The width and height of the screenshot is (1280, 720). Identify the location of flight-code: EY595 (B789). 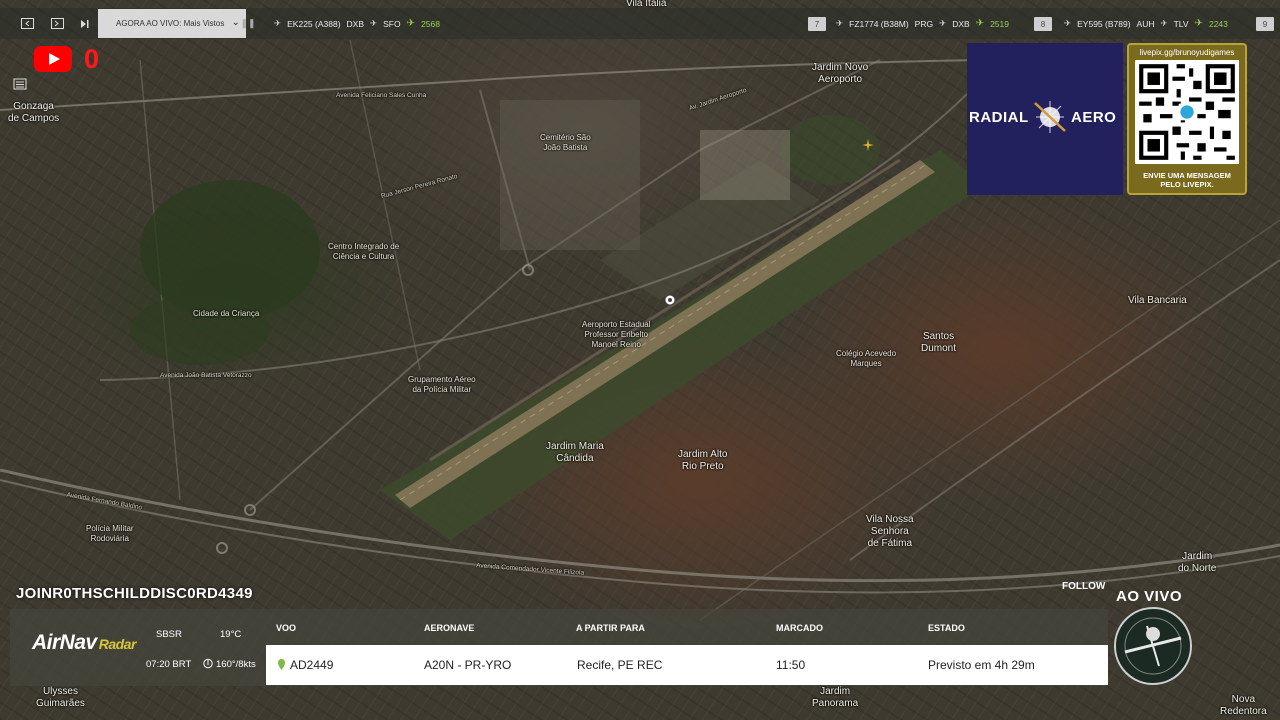
(1104, 23).